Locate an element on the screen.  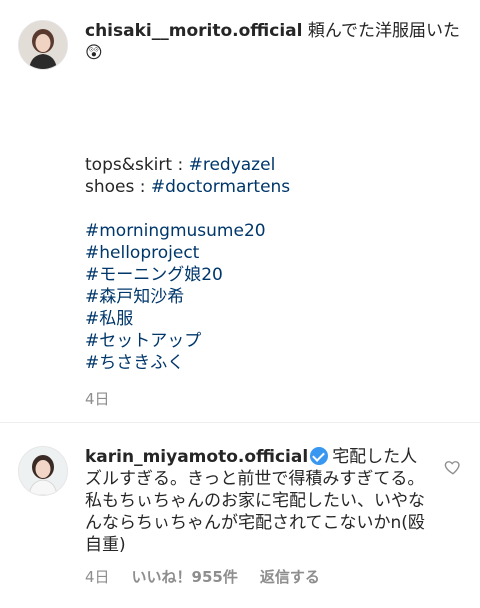
reply-button: 返信する is located at coordinates (290, 576).